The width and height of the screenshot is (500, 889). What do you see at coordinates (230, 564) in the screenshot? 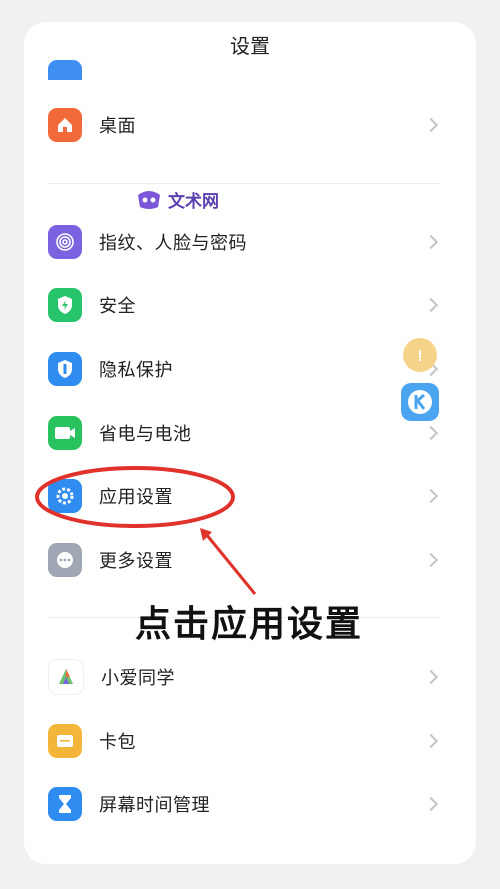
I see `annotation-arrow-line` at bounding box center [230, 564].